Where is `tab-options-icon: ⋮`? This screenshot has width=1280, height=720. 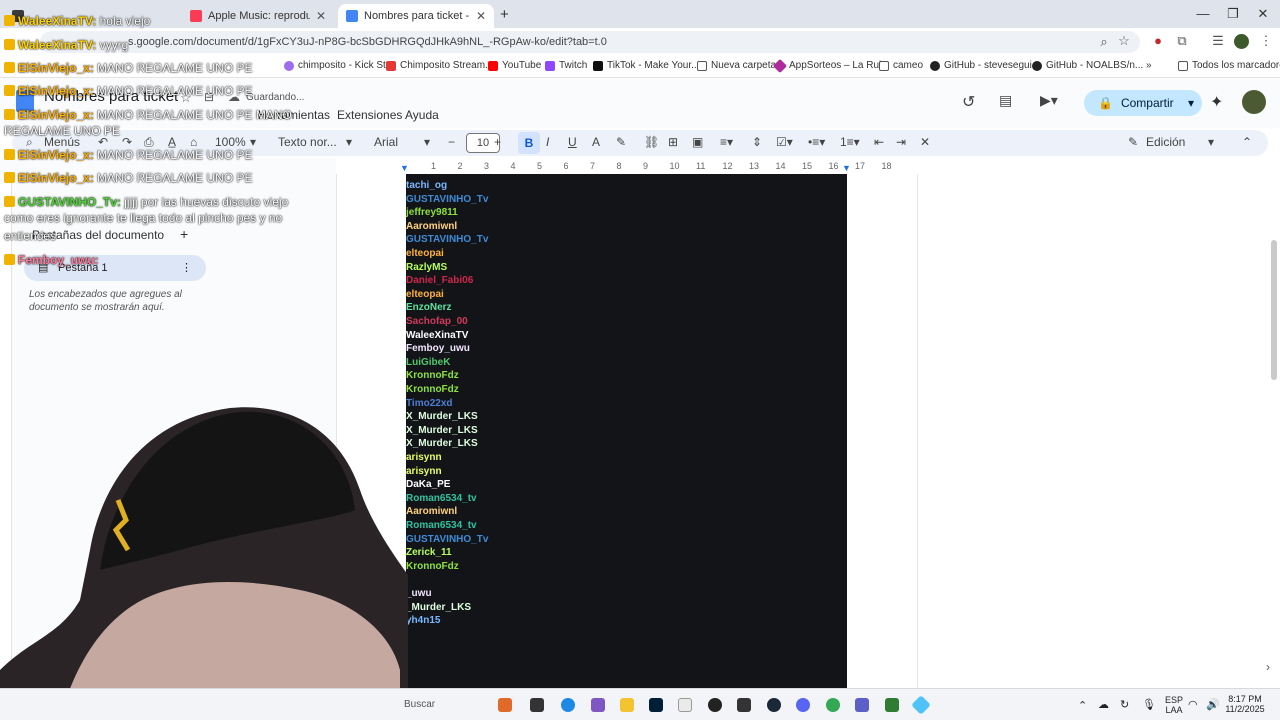 tab-options-icon: ⋮ is located at coordinates (186, 268).